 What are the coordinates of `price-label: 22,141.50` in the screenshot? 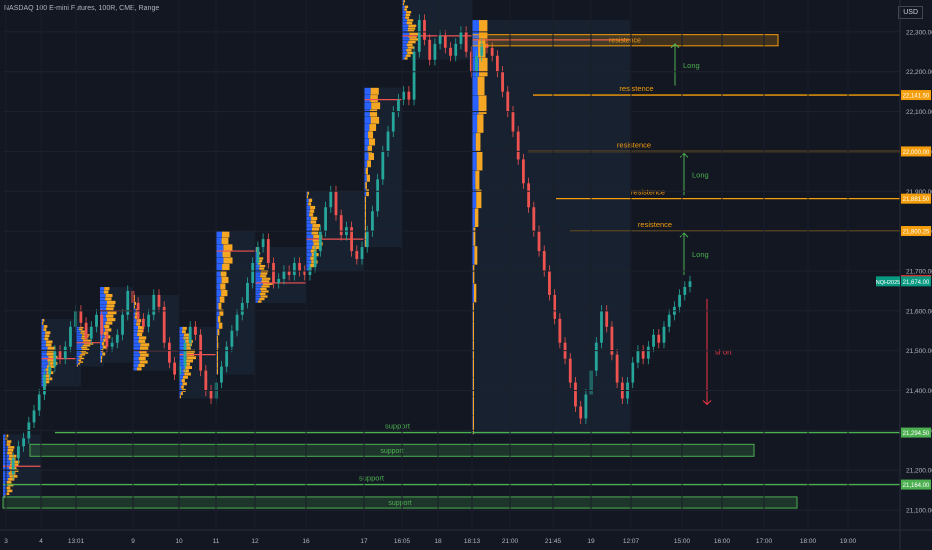 It's located at (916, 97).